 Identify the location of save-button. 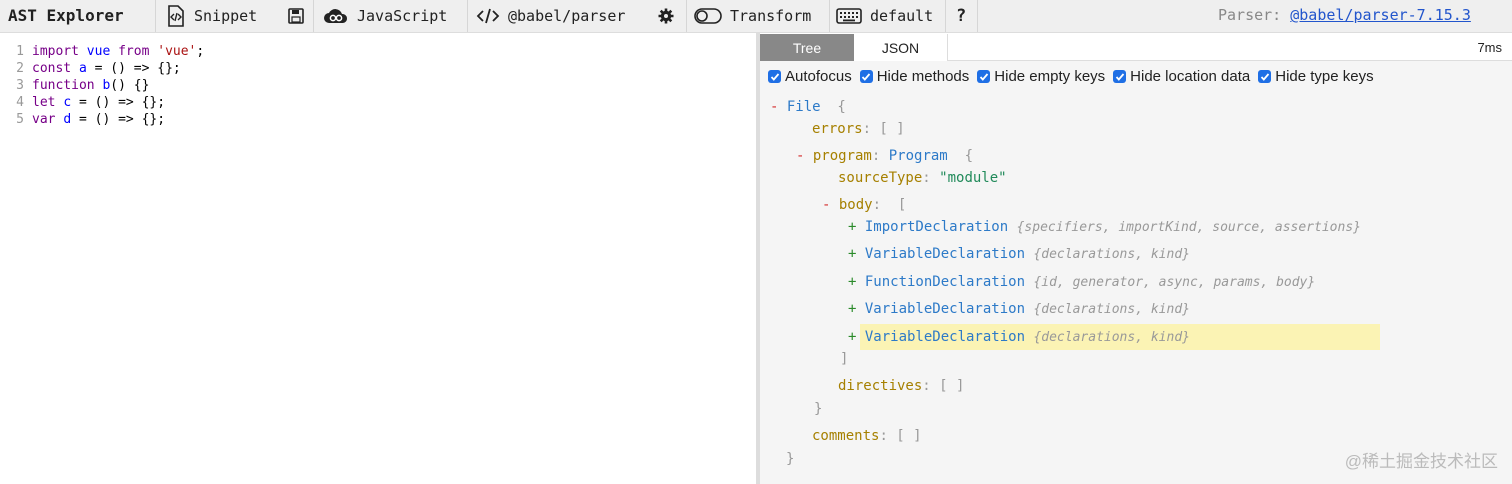
(296, 16).